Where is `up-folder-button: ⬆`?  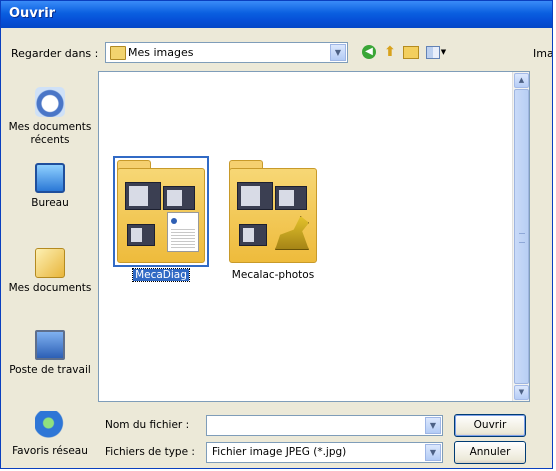
up-folder-button: ⬆ is located at coordinates (390, 52).